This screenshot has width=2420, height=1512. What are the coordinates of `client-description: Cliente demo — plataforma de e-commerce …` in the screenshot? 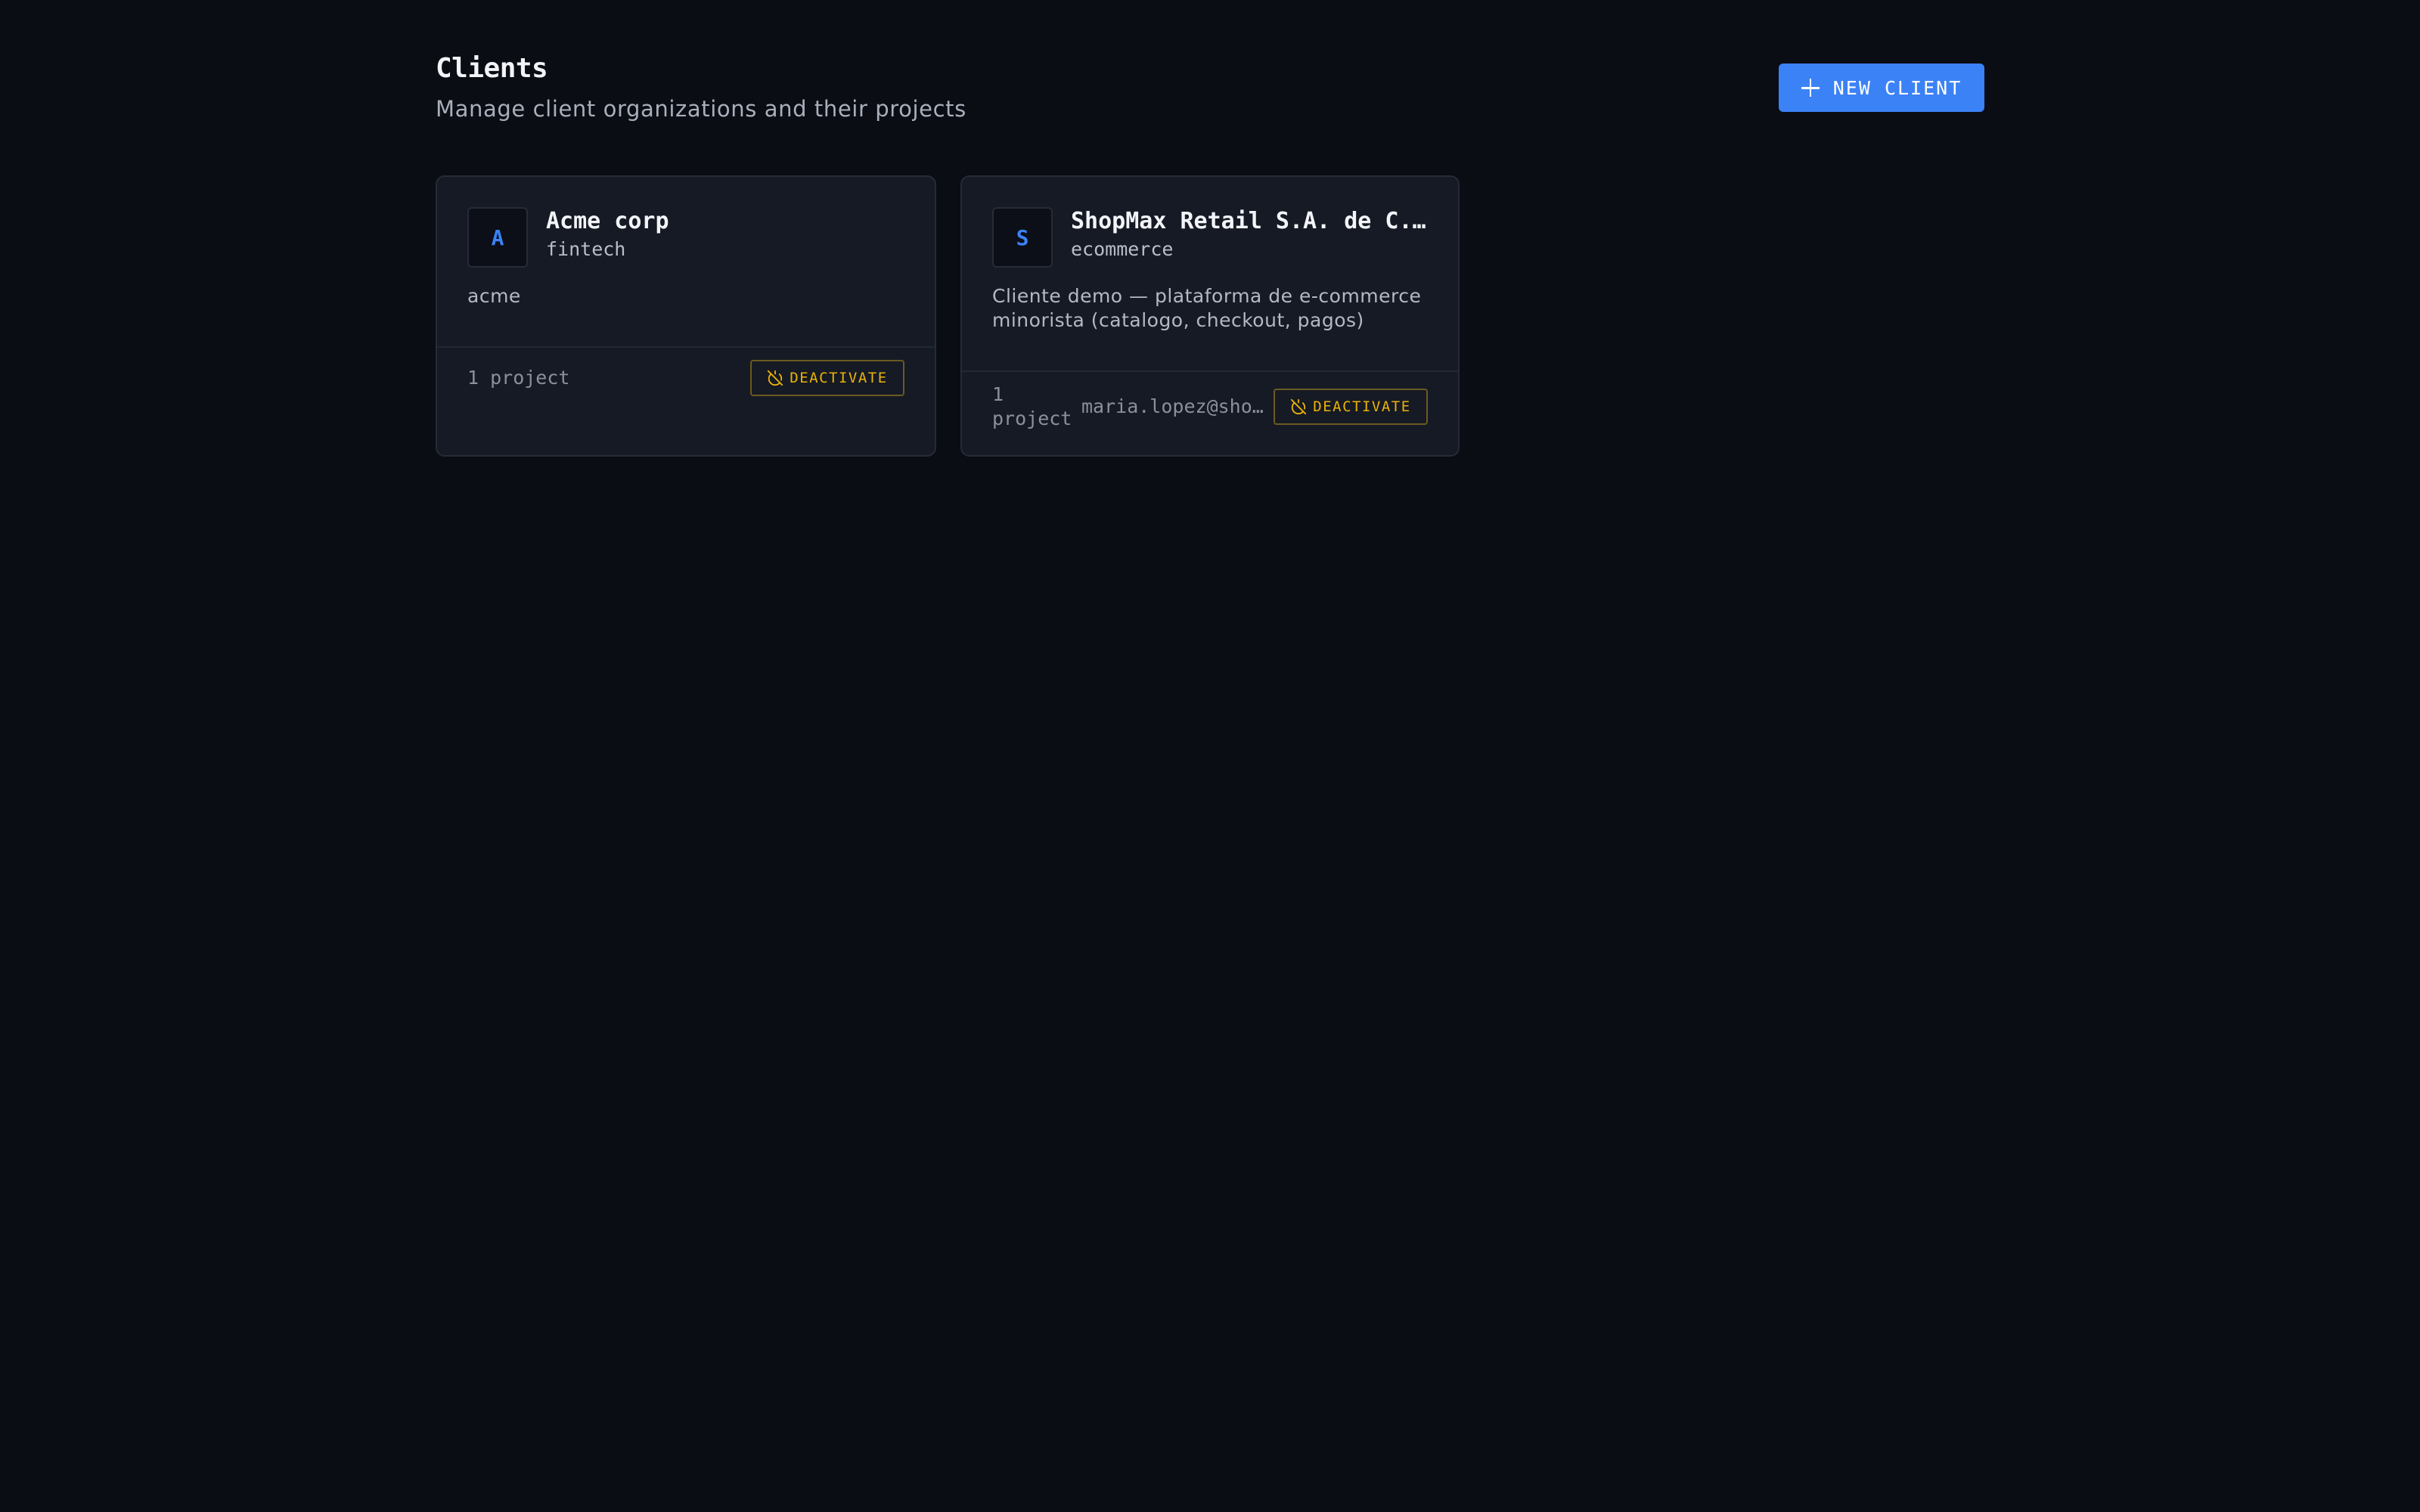 It's located at (1207, 308).